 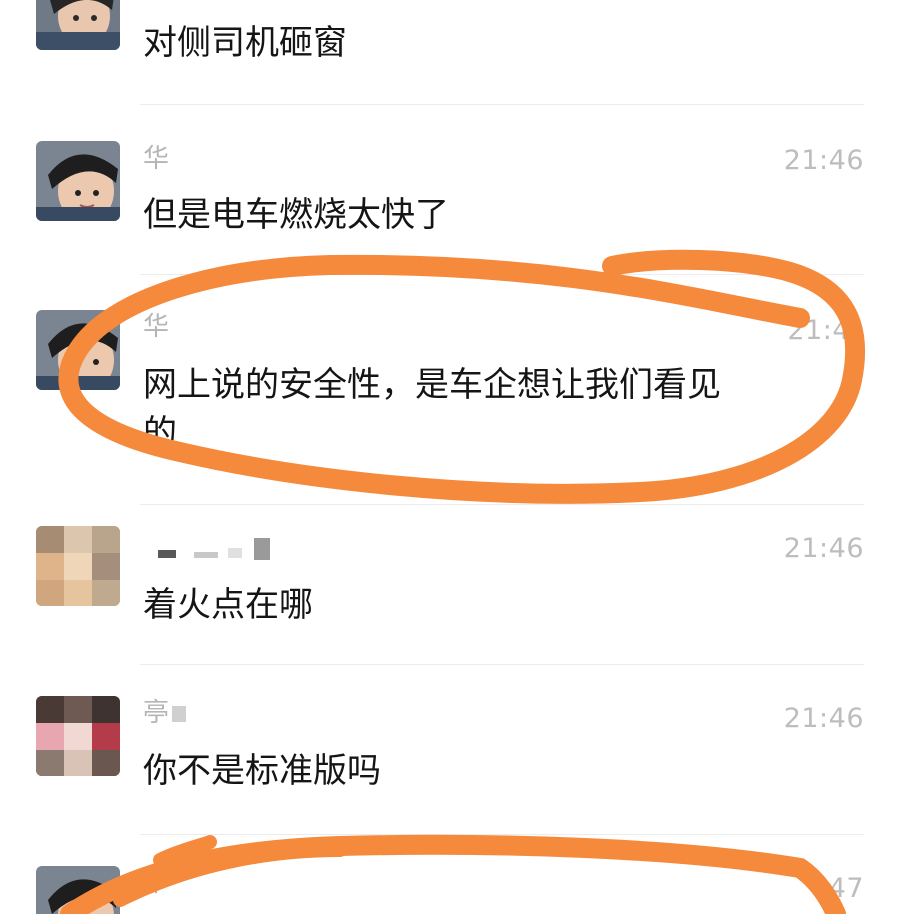 I want to click on chat-message: 对侧司机砸窗, so click(x=450, y=52).